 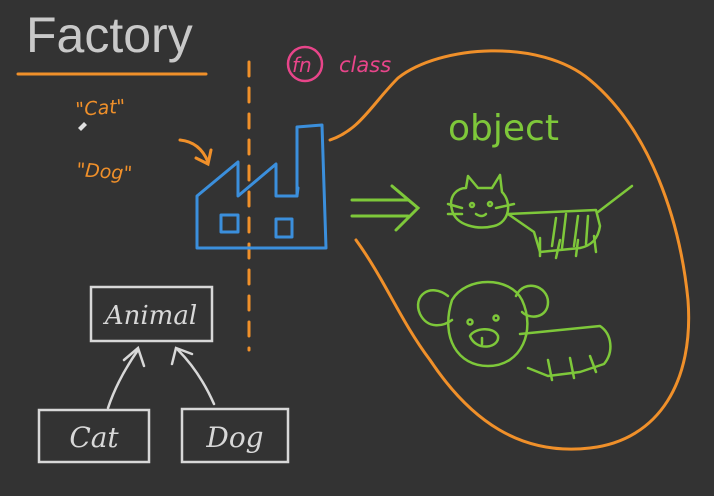 I want to click on dog-drawing-icon, so click(x=514, y=331).